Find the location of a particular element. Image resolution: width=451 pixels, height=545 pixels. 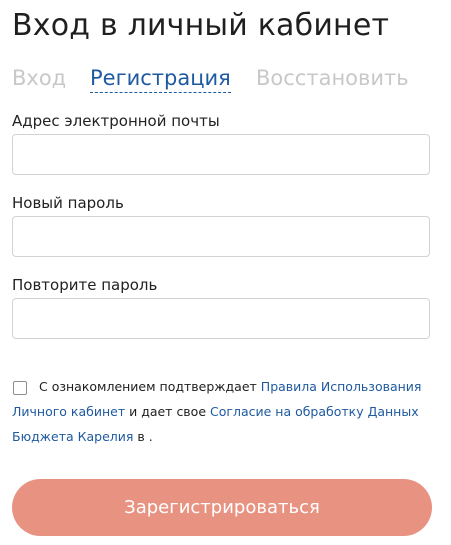

repeat-password-label: Повторите пароль is located at coordinates (85, 285).